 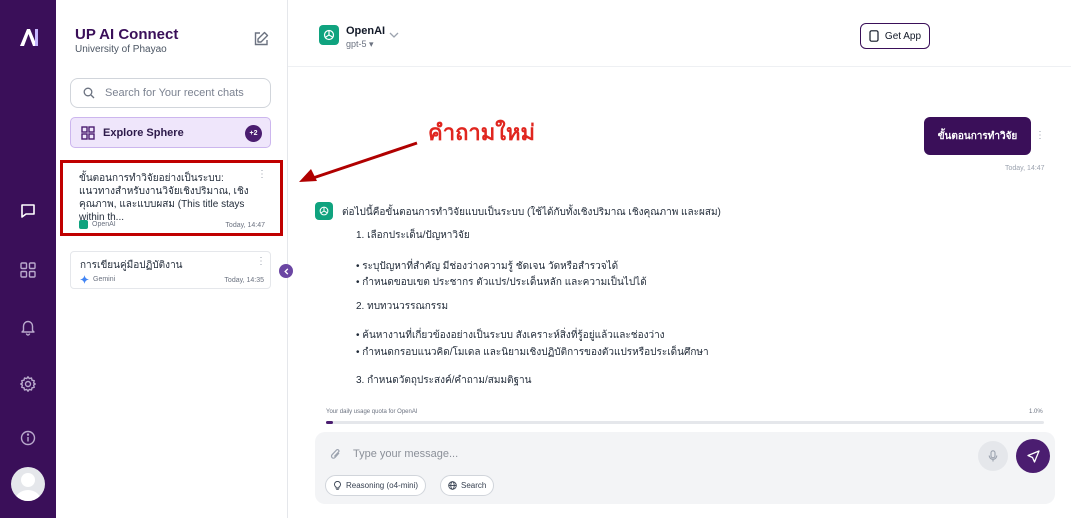 I want to click on usage-percent: 1.0%, so click(x=1036, y=412).